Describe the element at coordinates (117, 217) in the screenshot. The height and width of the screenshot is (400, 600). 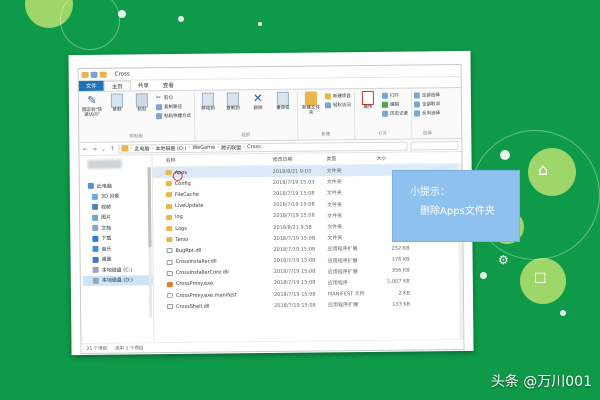
I see `nav-item: 图片` at that location.